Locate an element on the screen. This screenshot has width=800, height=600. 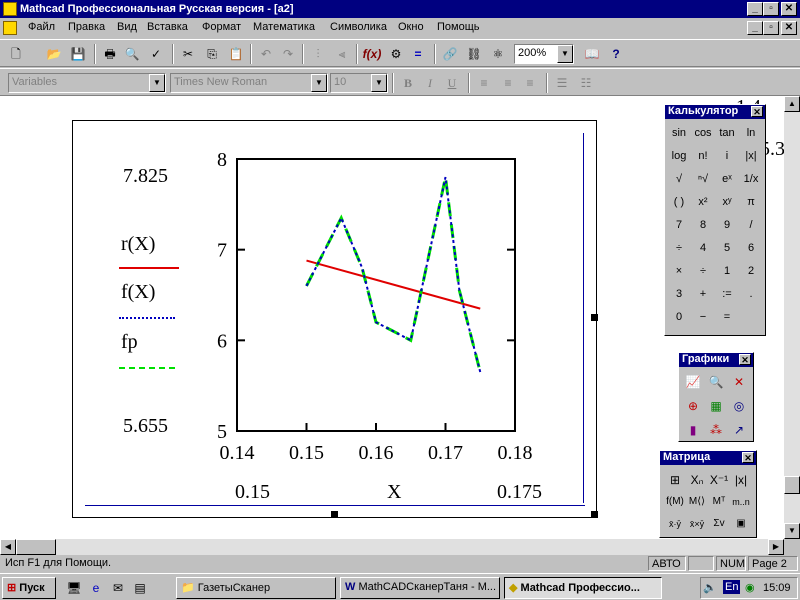
legend-label-r: r(X) is located at coordinates (138, 244).